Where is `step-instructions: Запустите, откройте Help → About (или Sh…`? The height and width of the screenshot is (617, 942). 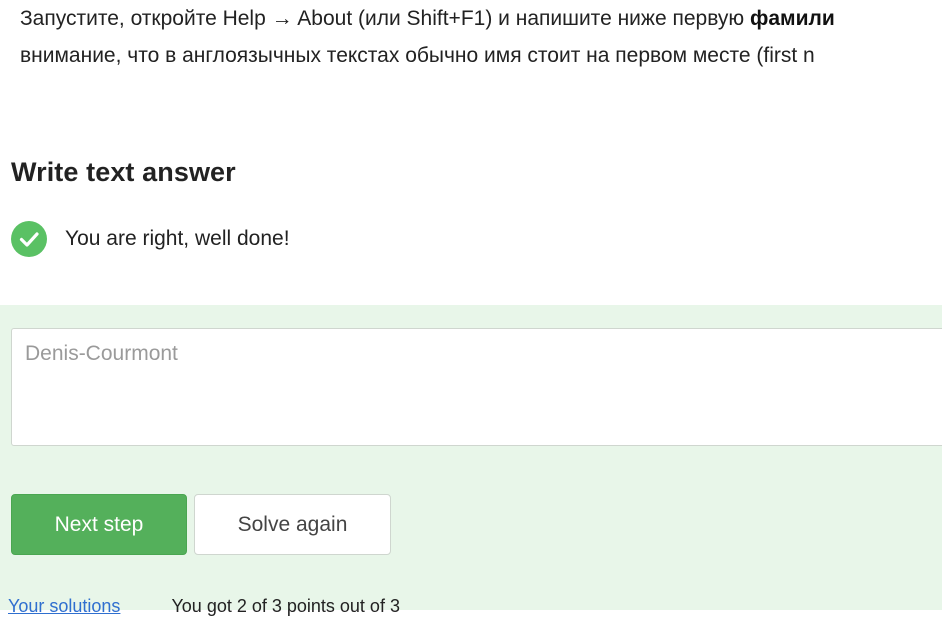 step-instructions: Запустите, откройте Help → About (или Sh… is located at coordinates (481, 37).